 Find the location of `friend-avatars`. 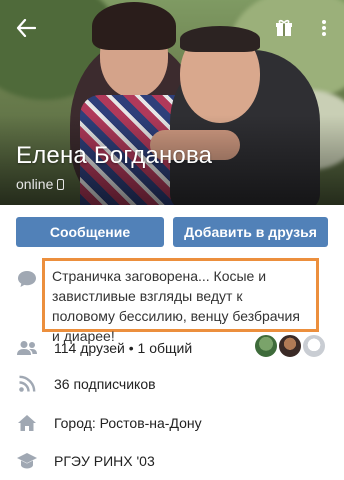

friend-avatars is located at coordinates (290, 346).